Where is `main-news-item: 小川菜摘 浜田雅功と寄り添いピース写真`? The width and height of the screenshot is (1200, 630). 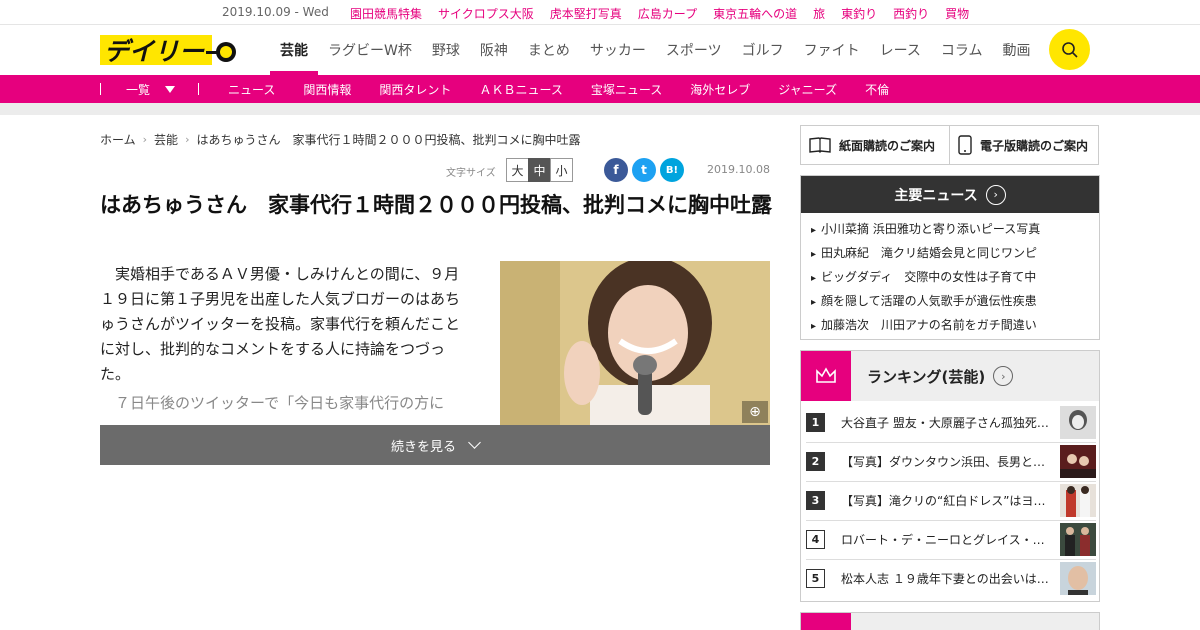 main-news-item: 小川菜摘 浜田雅功と寄り添いピース写真 is located at coordinates (955, 229).